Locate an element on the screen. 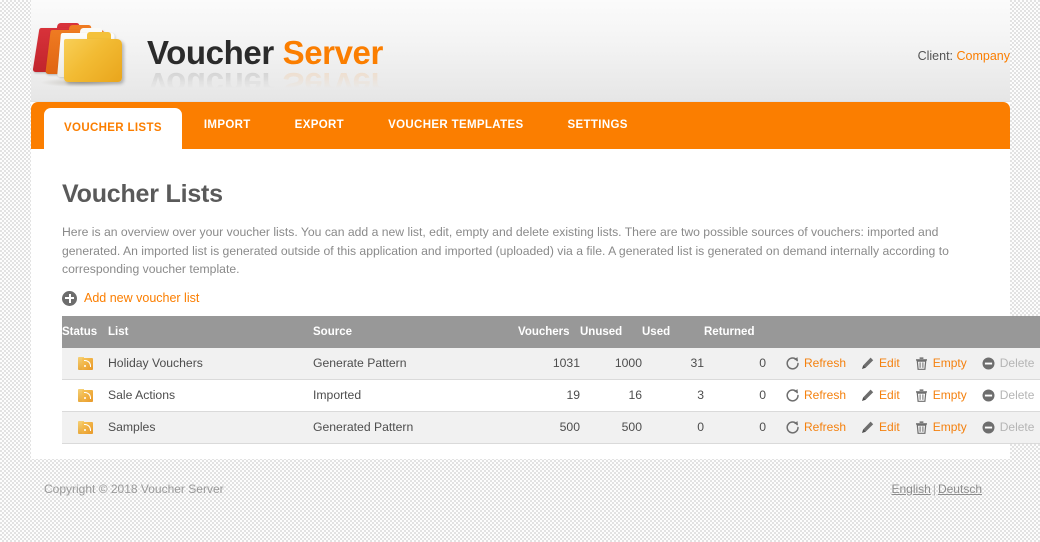  client-indicator: Client: Company is located at coordinates (964, 56).